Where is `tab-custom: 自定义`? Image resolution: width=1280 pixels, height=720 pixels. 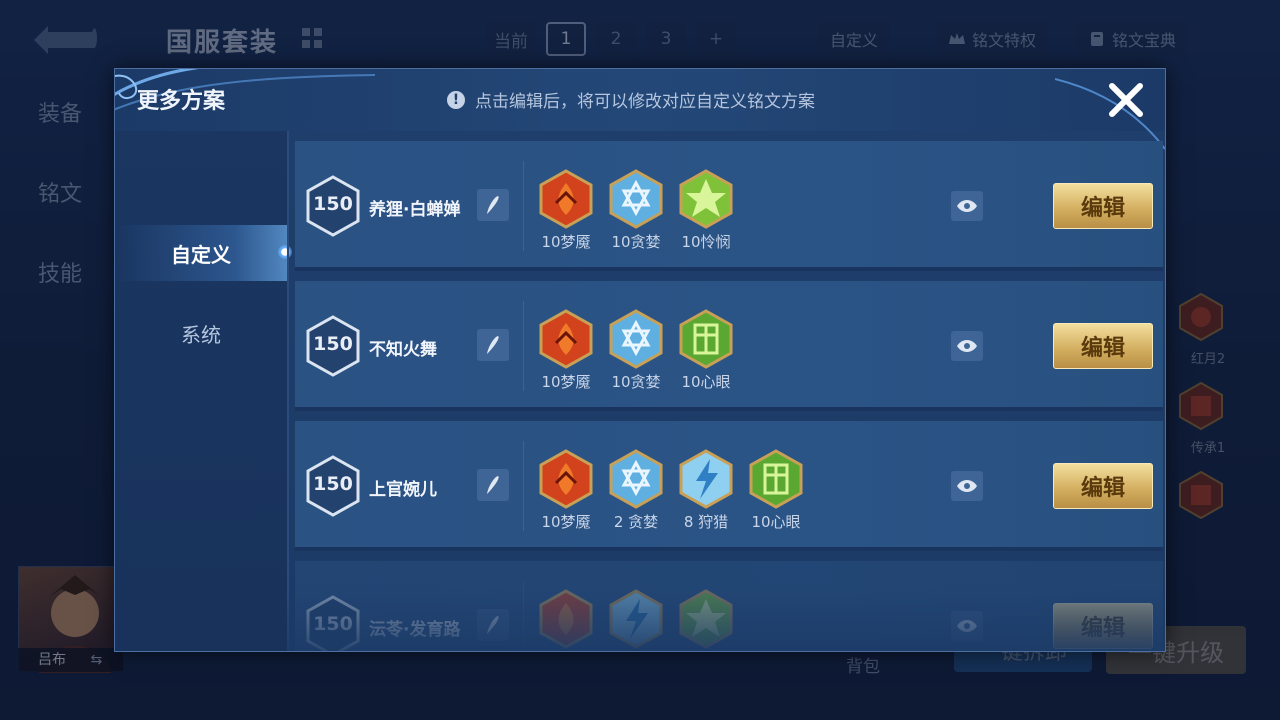
tab-custom: 自定义 is located at coordinates (203, 253).